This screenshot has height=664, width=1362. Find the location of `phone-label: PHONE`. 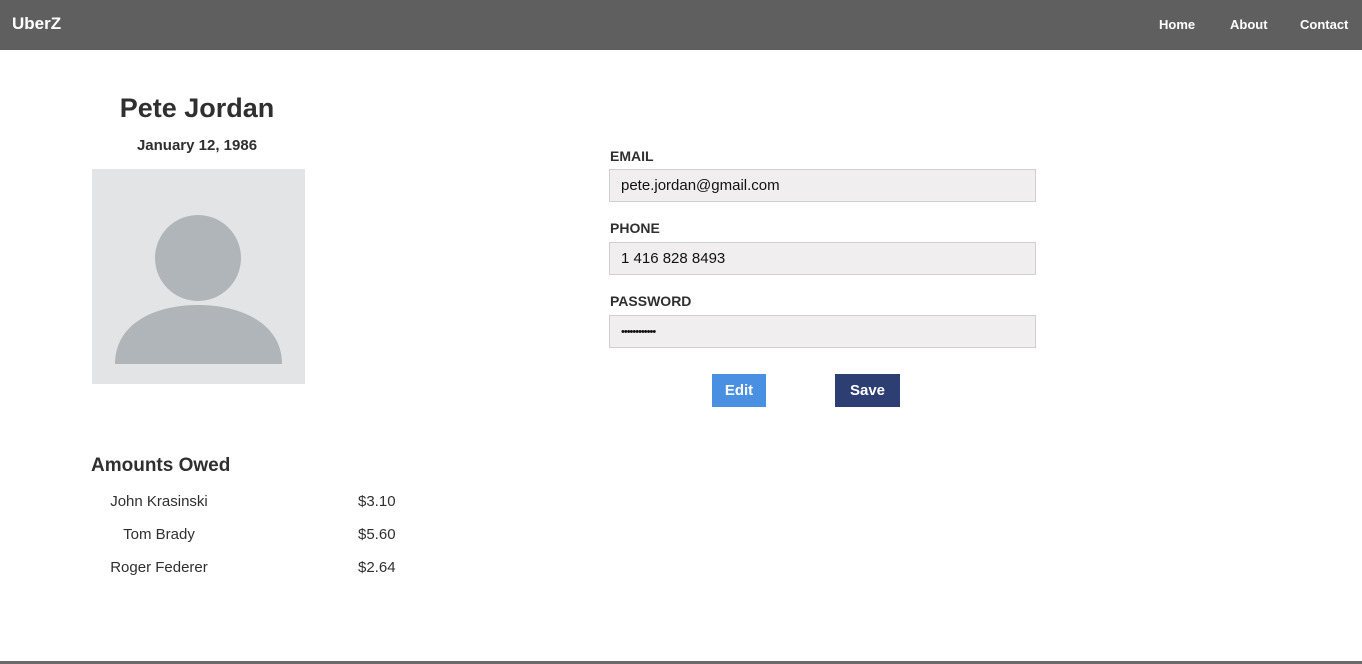

phone-label: PHONE is located at coordinates (635, 228).